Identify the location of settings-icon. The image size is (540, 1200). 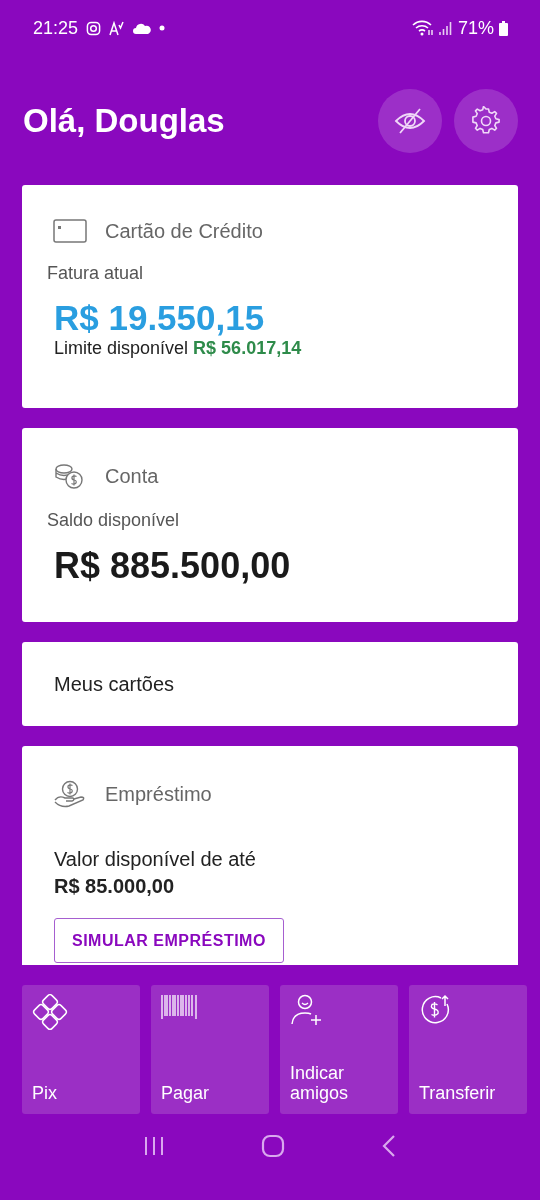
(486, 120).